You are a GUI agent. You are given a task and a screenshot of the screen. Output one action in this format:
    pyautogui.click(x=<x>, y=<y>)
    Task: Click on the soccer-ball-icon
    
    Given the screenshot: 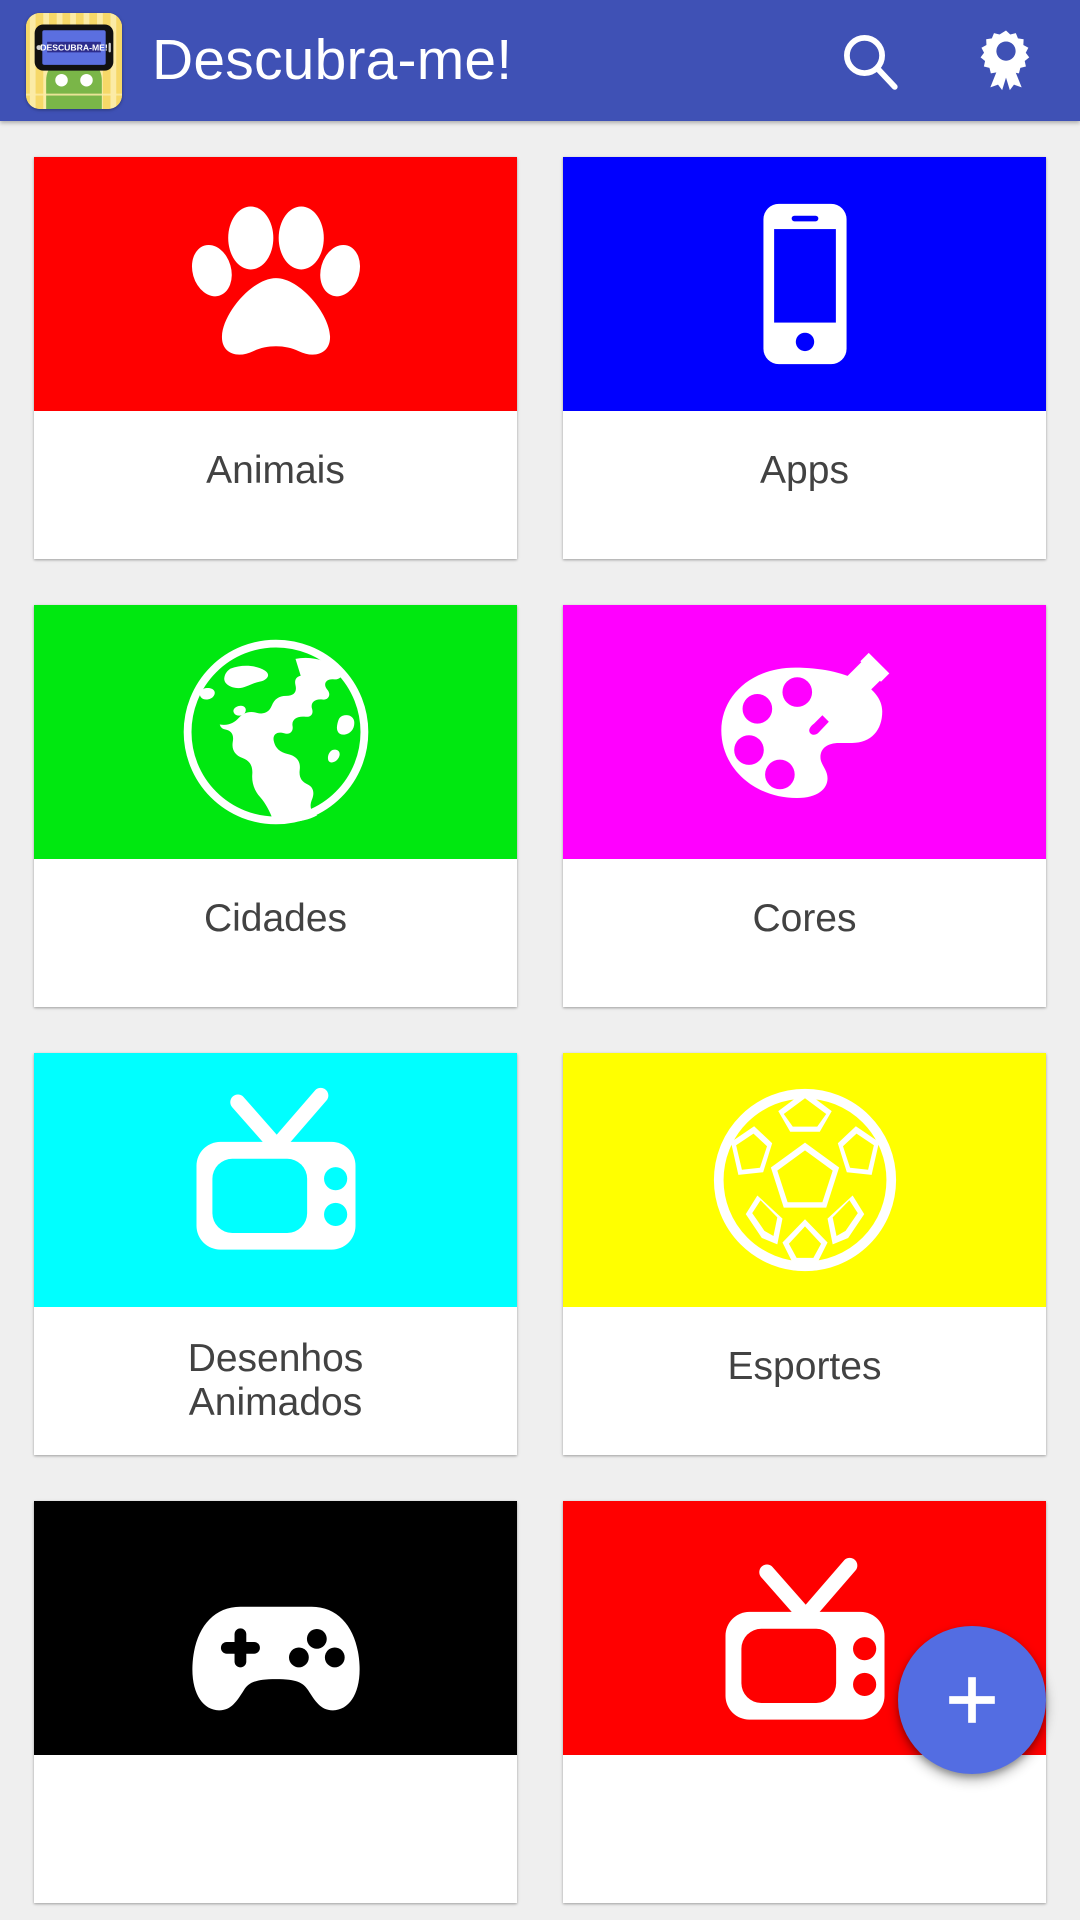 What is the action you would take?
    pyautogui.click(x=804, y=1180)
    